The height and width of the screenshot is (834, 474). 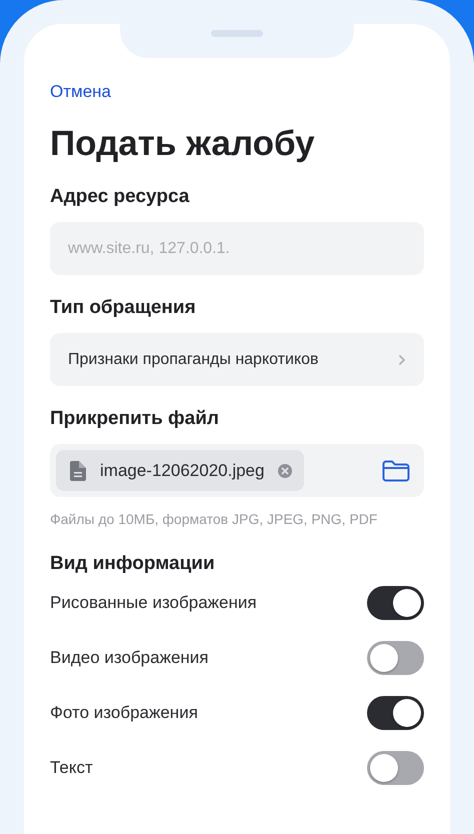 What do you see at coordinates (78, 470) in the screenshot?
I see `document-icon` at bounding box center [78, 470].